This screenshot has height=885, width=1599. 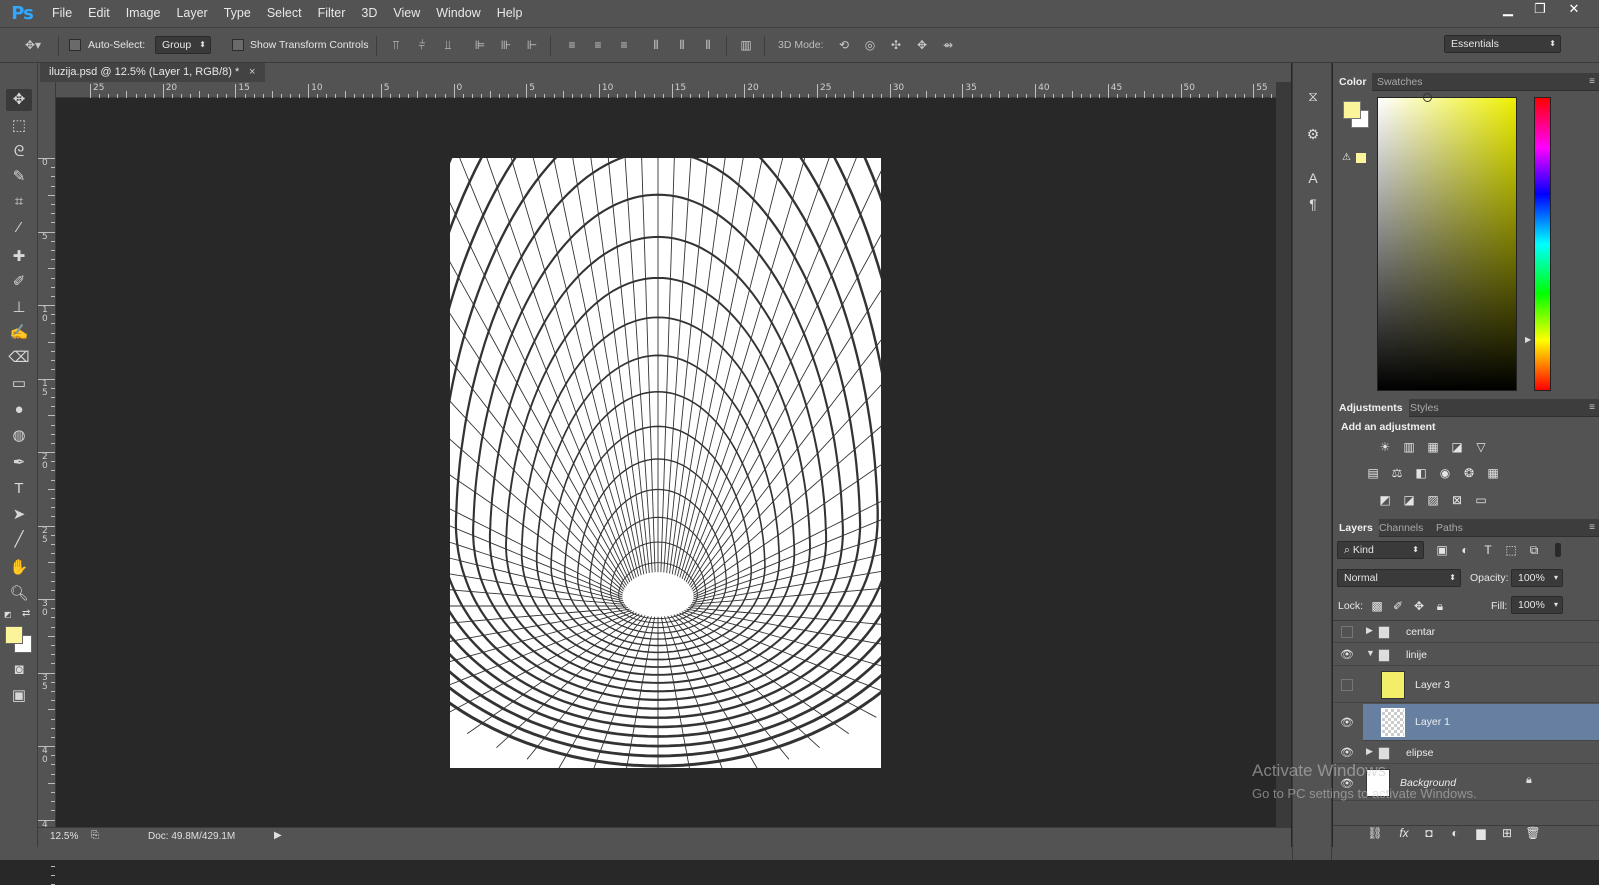 I want to click on healing-brush-tool-icon: ✚, so click(x=19, y=257).